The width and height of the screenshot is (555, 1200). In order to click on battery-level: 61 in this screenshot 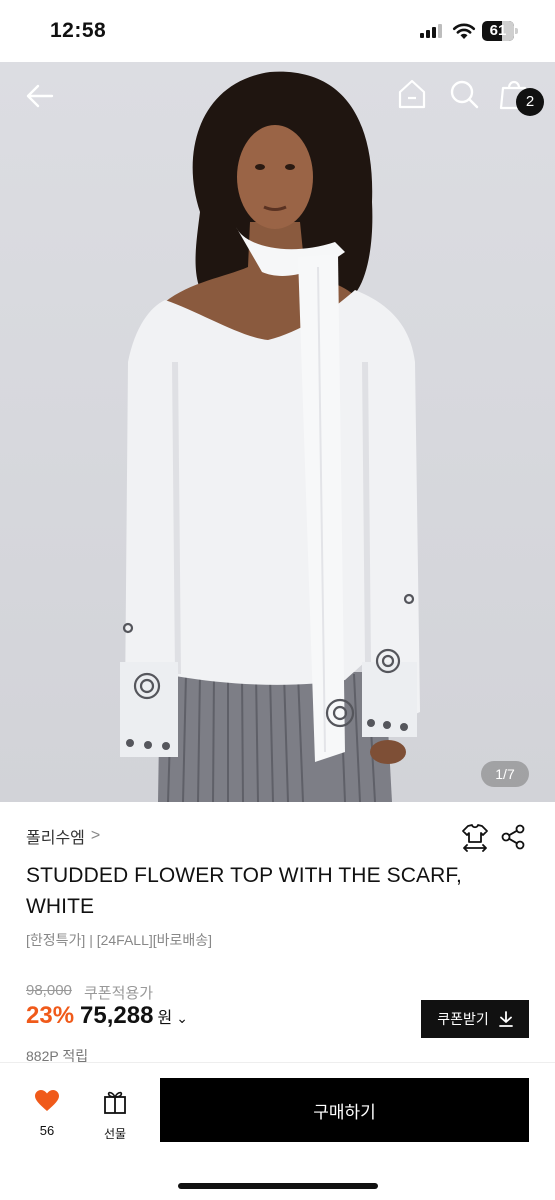, I will do `click(498, 30)`.